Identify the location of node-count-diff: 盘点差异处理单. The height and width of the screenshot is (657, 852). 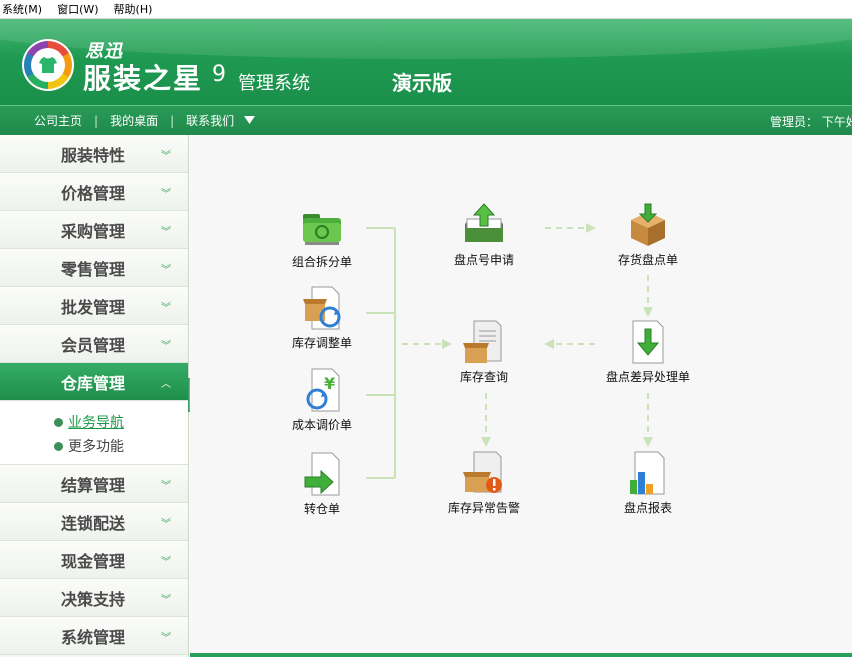
(648, 352).